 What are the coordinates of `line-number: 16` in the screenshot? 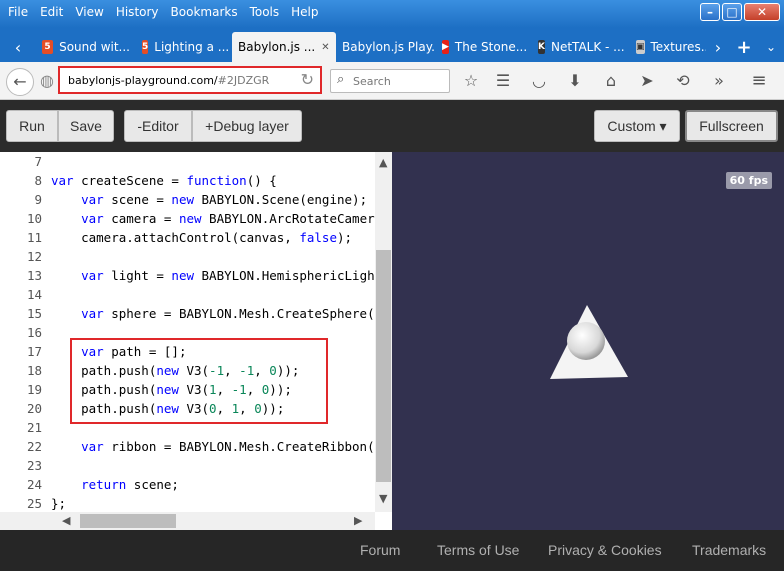 It's located at (34, 332).